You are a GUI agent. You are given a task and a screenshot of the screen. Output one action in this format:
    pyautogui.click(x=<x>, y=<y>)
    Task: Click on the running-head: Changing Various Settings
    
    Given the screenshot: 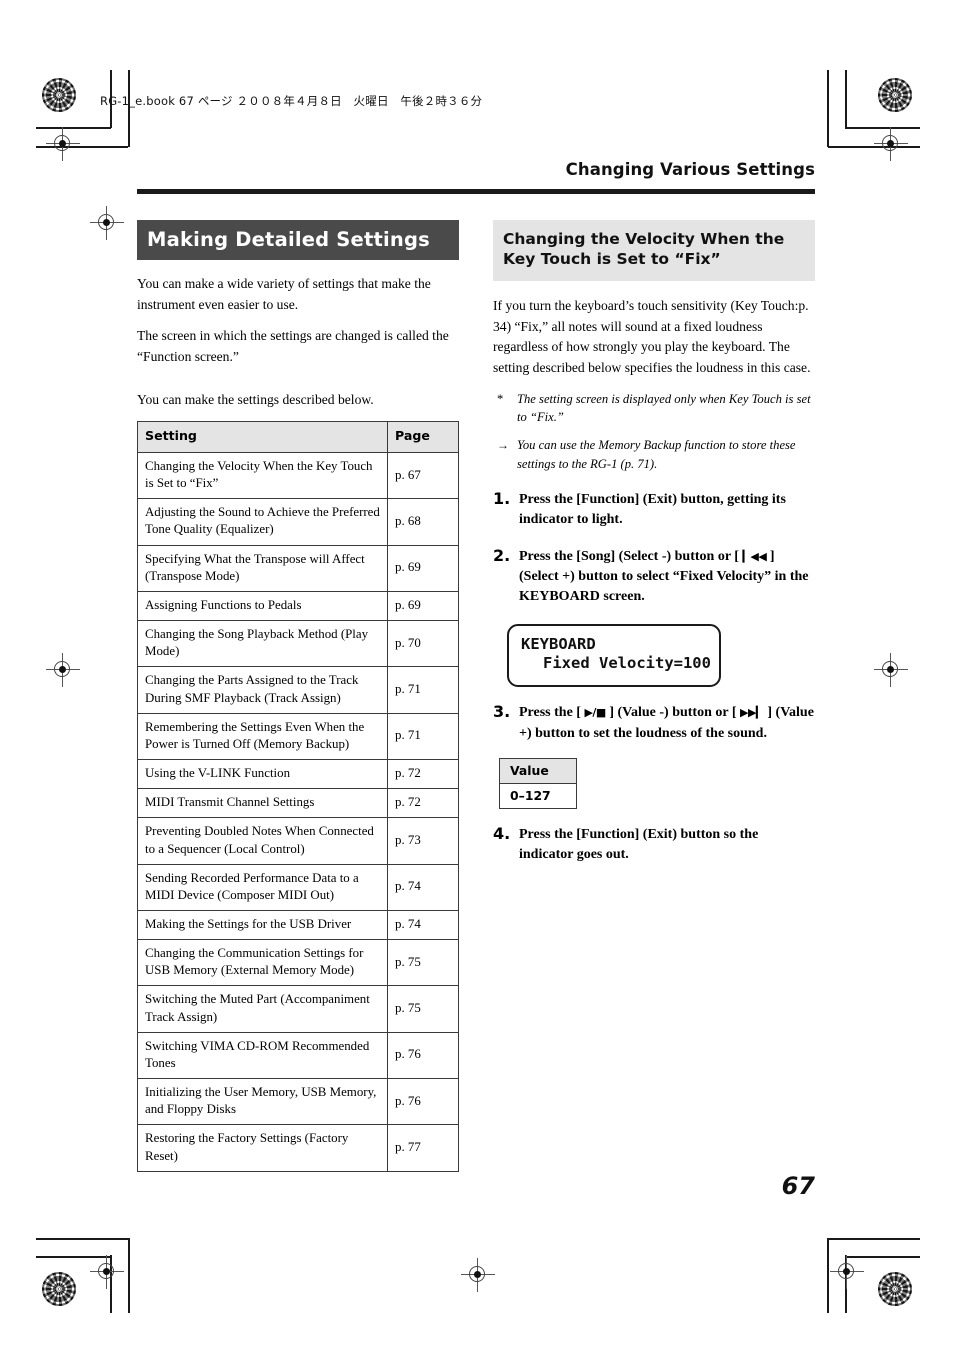 What is the action you would take?
    pyautogui.click(x=690, y=169)
    